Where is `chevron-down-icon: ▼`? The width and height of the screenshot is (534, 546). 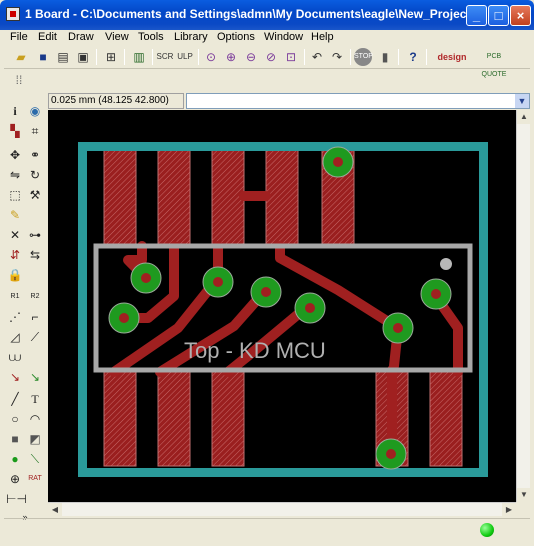
chevron-down-icon: ▼ is located at coordinates (522, 101).